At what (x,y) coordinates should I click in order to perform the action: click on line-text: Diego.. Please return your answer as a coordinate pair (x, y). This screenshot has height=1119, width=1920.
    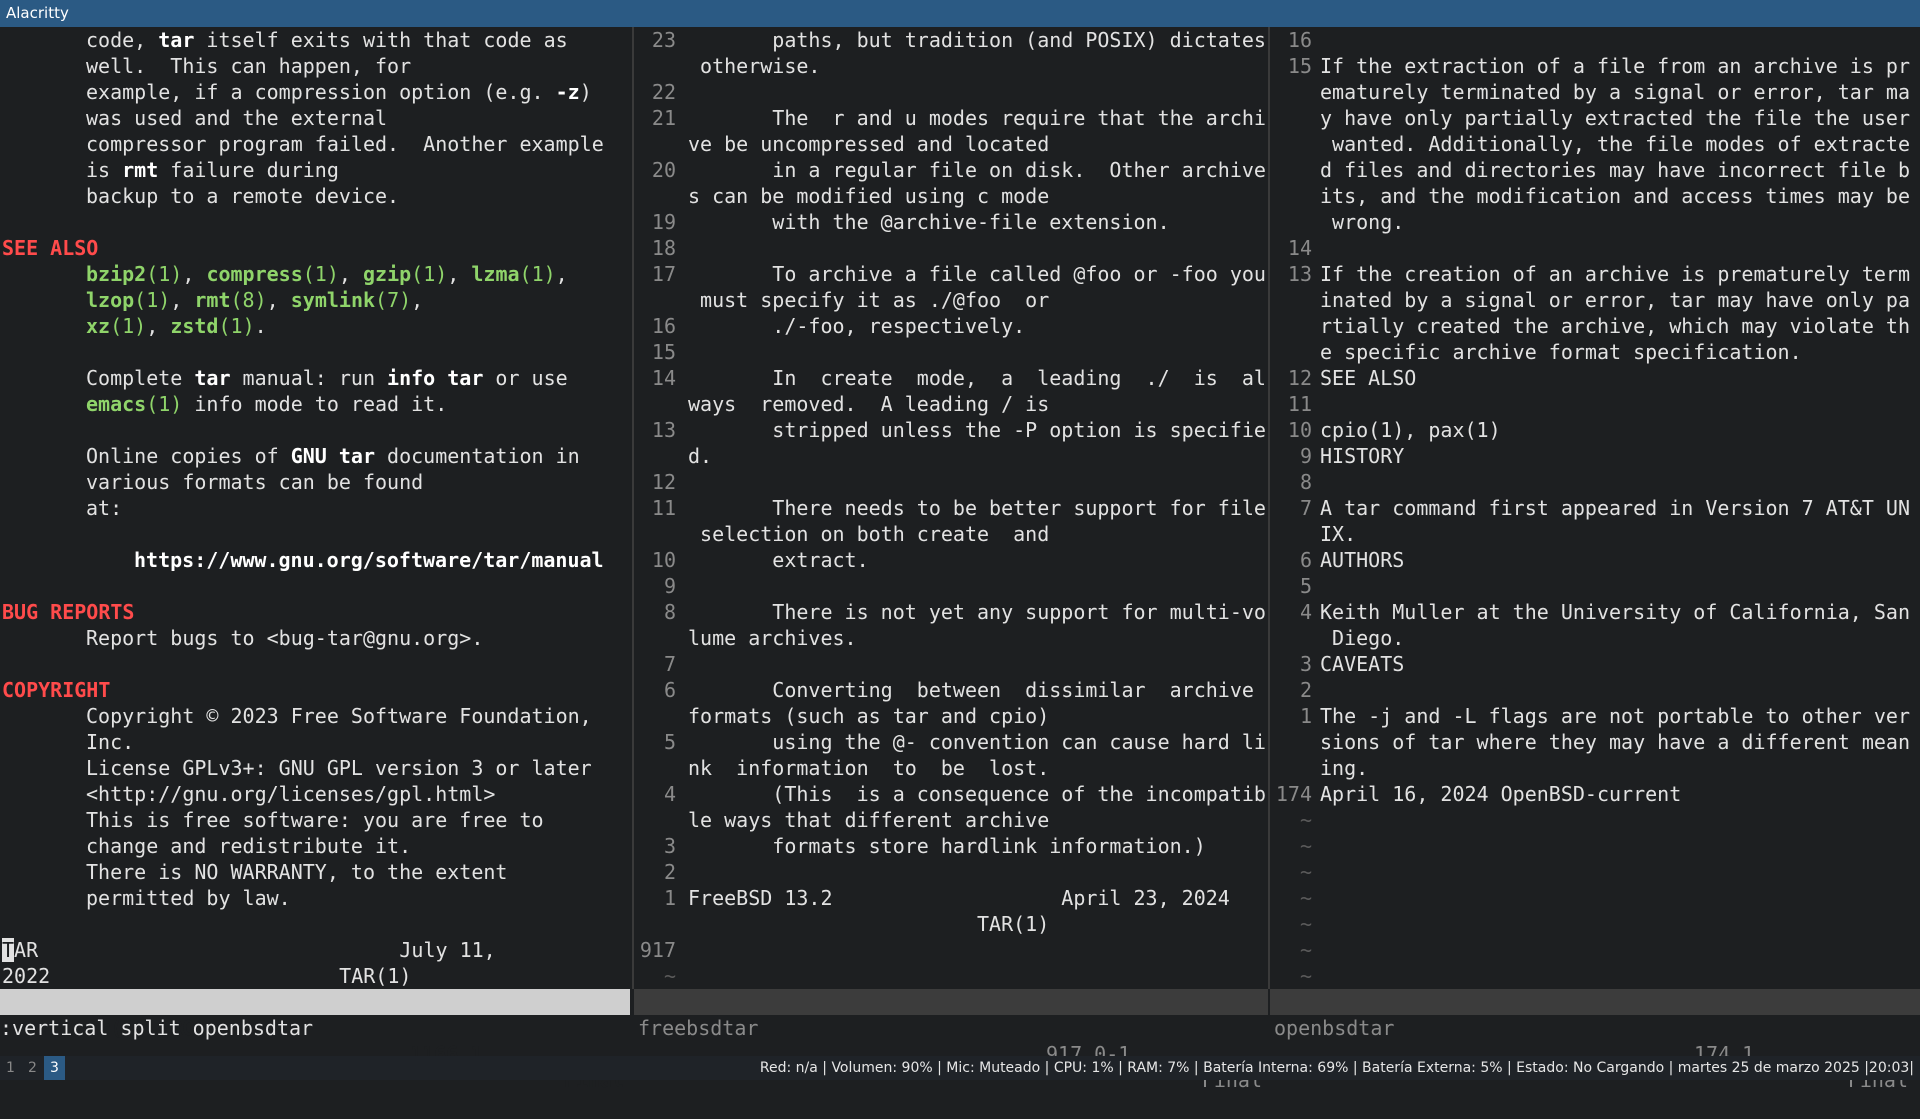
    Looking at the image, I should click on (1362, 638).